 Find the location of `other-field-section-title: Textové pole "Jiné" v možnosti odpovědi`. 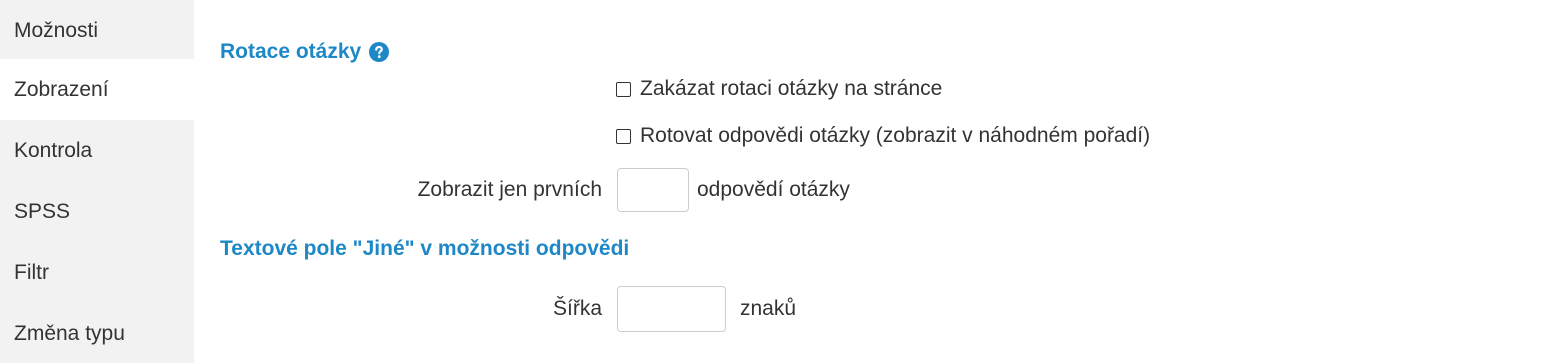

other-field-section-title: Textové pole "Jiné" v možnosti odpovědi is located at coordinates (424, 249).